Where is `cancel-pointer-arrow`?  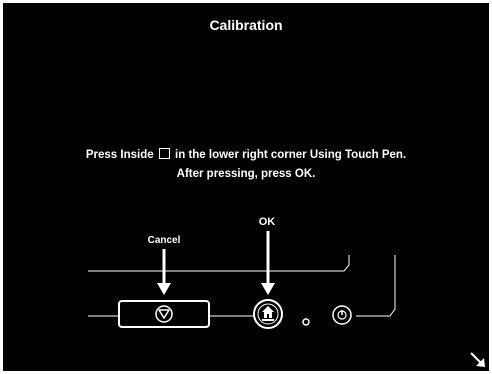
cancel-pointer-arrow is located at coordinates (164, 272).